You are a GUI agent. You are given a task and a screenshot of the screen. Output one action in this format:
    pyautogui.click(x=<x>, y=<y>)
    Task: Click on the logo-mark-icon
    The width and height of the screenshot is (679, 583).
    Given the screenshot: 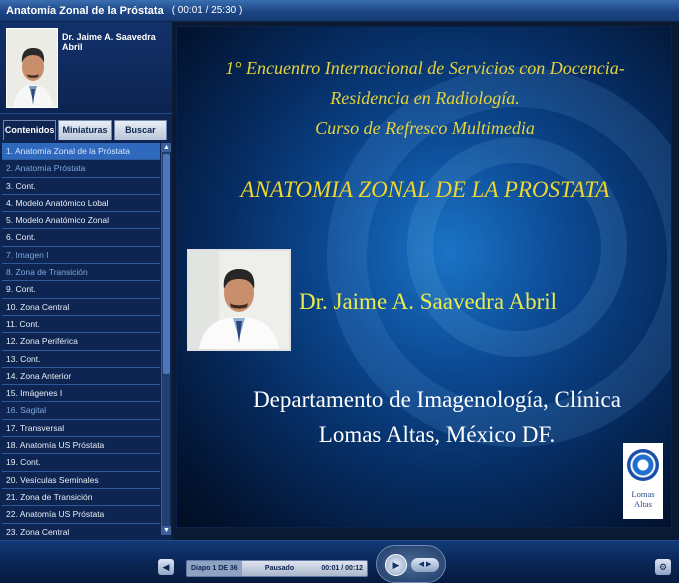 What is the action you would take?
    pyautogui.click(x=643, y=465)
    